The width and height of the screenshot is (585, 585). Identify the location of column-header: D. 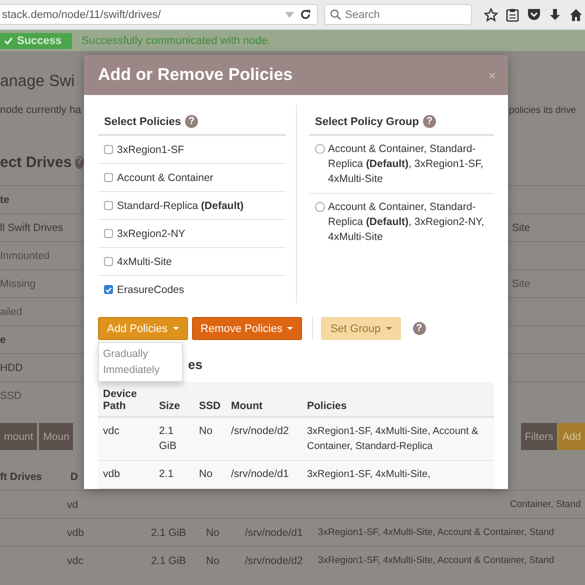
(74, 477).